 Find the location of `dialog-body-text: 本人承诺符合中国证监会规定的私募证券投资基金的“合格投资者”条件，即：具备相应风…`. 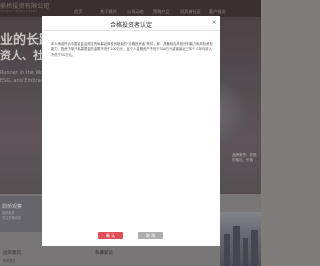

dialog-body-text: 本人承诺符合中国证监会规定的私募证券投资基金的“合格投资者”条件，即：具备相应风… is located at coordinates (132, 49).